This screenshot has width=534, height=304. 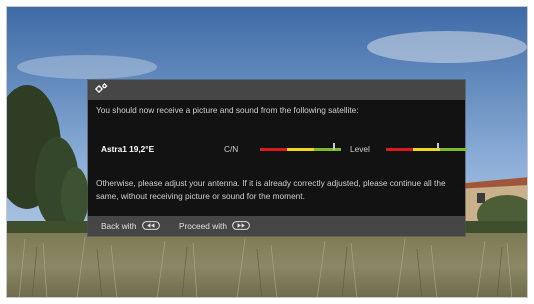 What do you see at coordinates (399, 149) in the screenshot?
I see `level-meter-red` at bounding box center [399, 149].